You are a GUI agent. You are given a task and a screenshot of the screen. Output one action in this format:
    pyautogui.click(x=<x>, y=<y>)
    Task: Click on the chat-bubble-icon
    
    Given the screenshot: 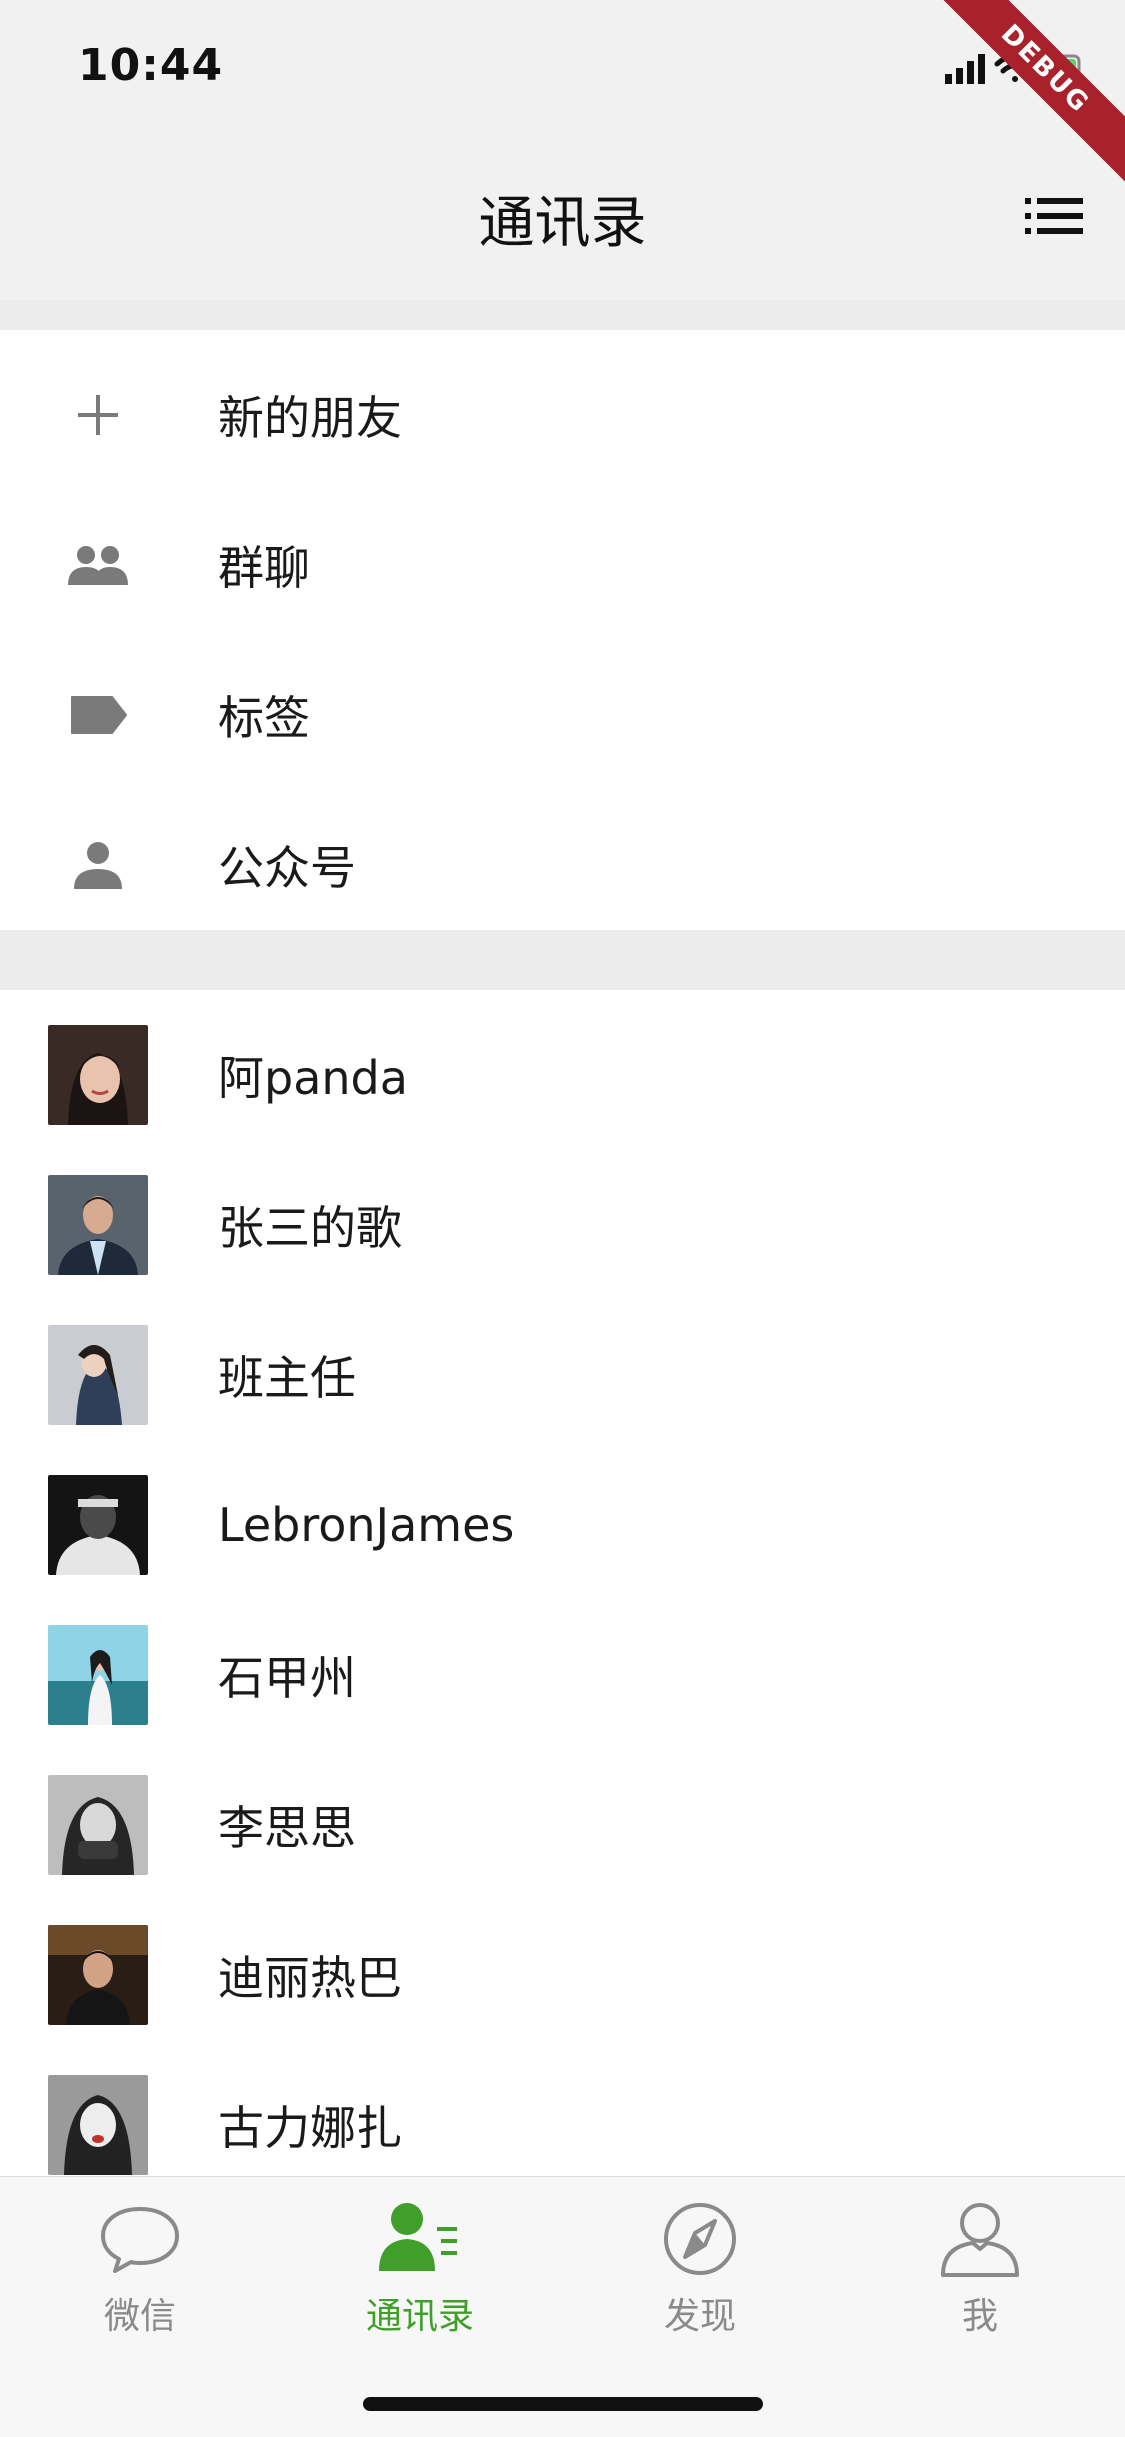 What is the action you would take?
    pyautogui.click(x=140, y=2240)
    